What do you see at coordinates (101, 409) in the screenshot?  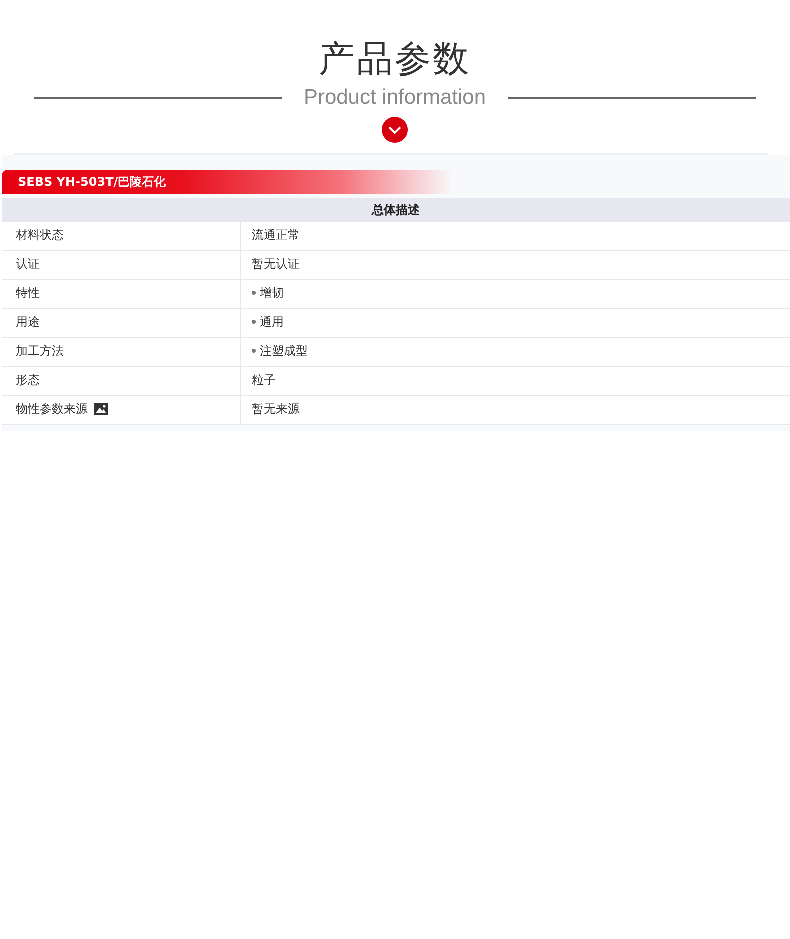 I see `image-icon` at bounding box center [101, 409].